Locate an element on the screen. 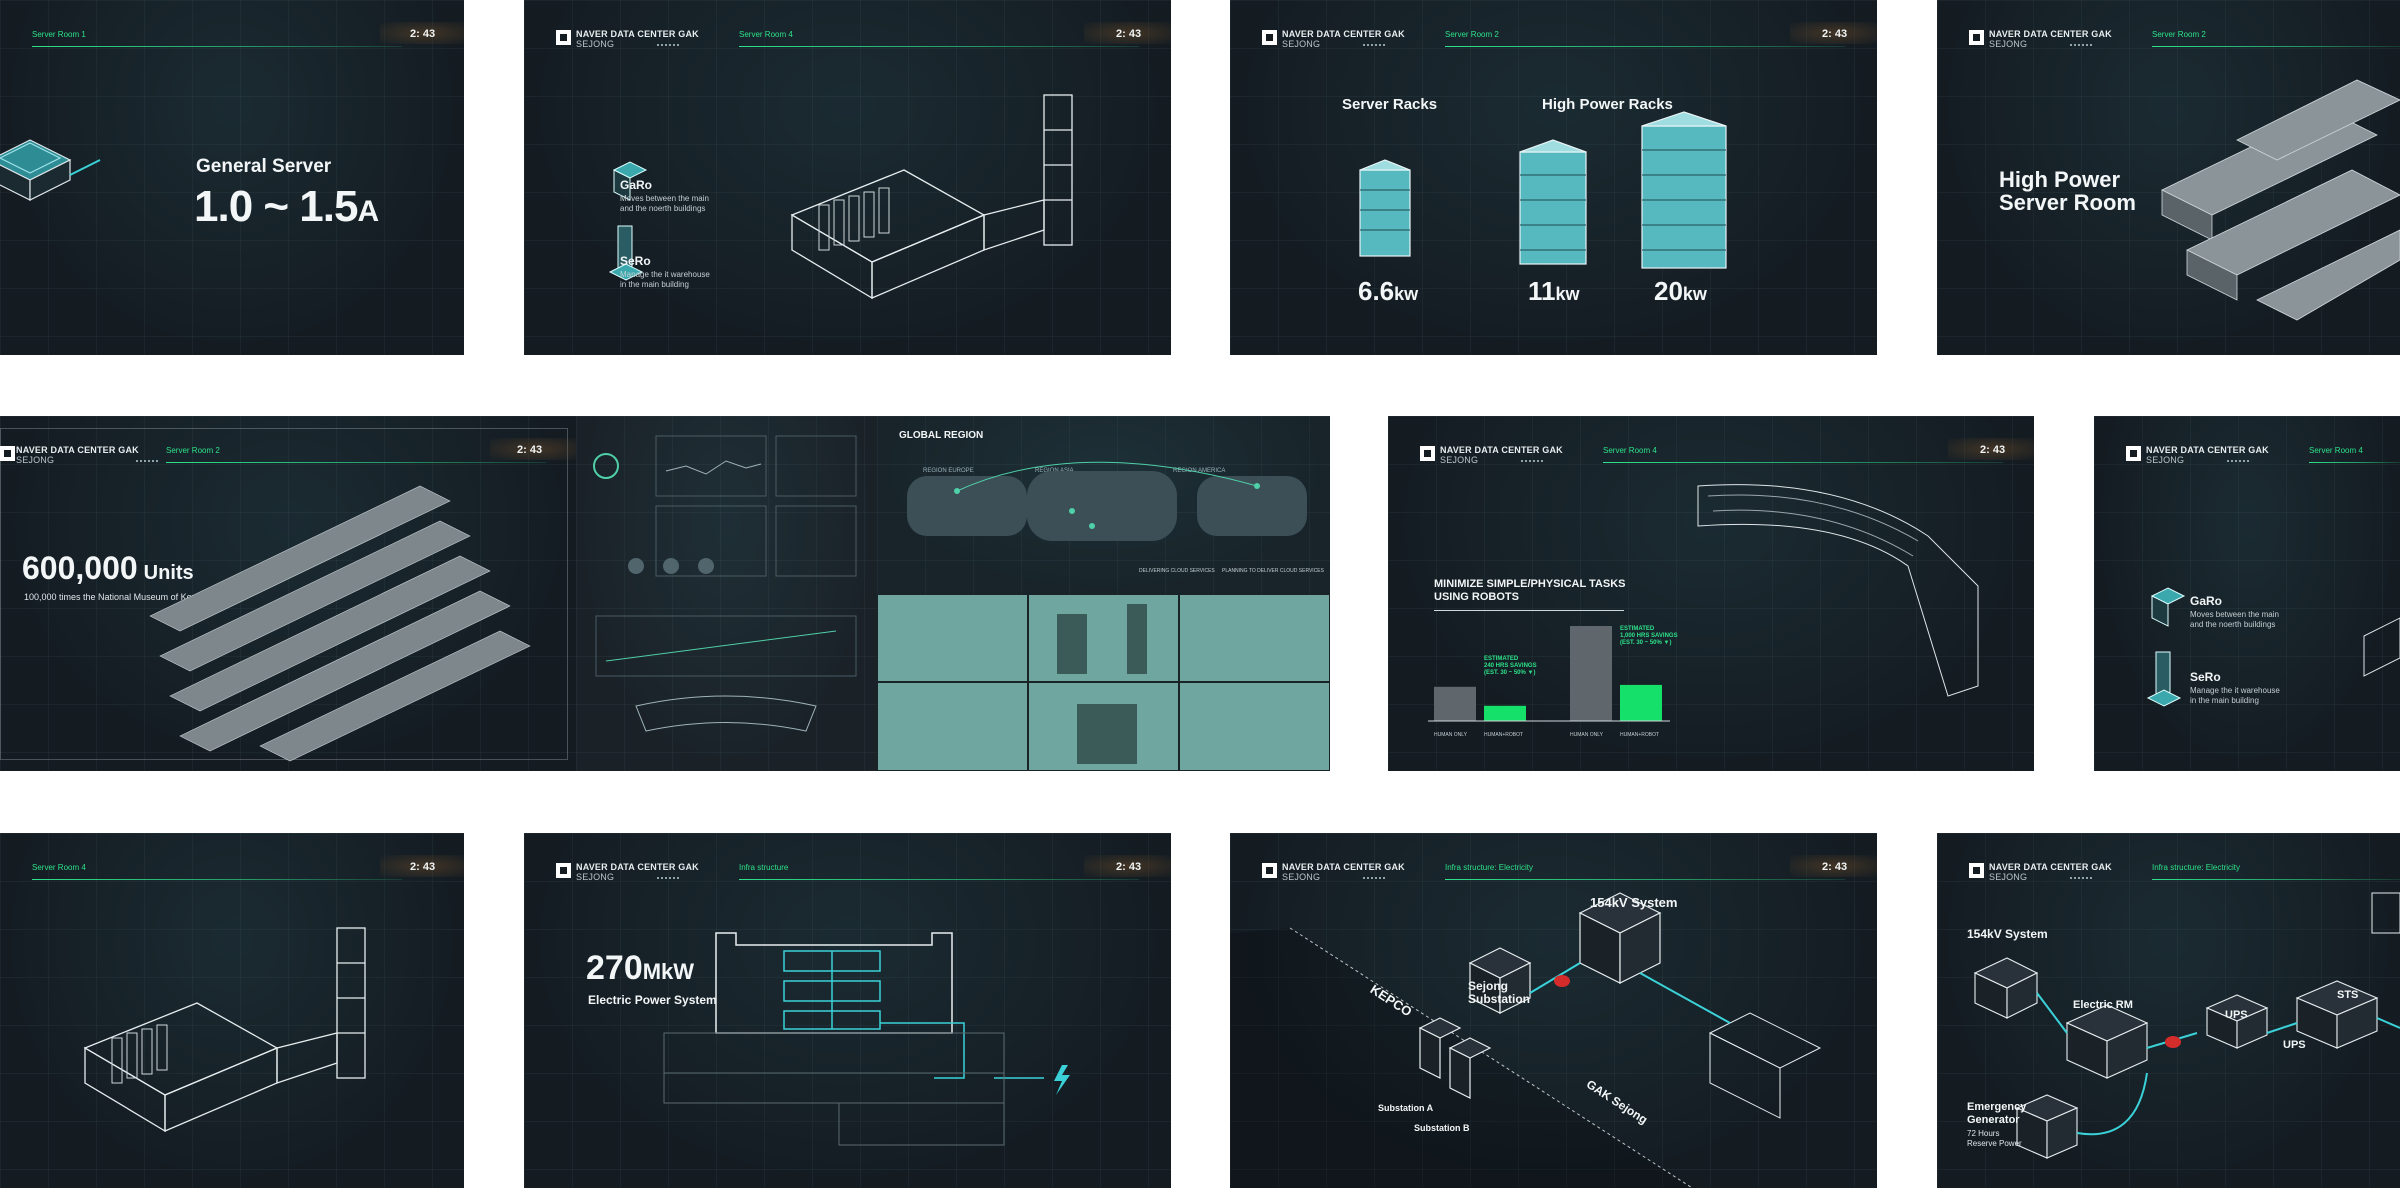  slide-room: Server Room 4 2: 43 is located at coordinates (232, 1010).